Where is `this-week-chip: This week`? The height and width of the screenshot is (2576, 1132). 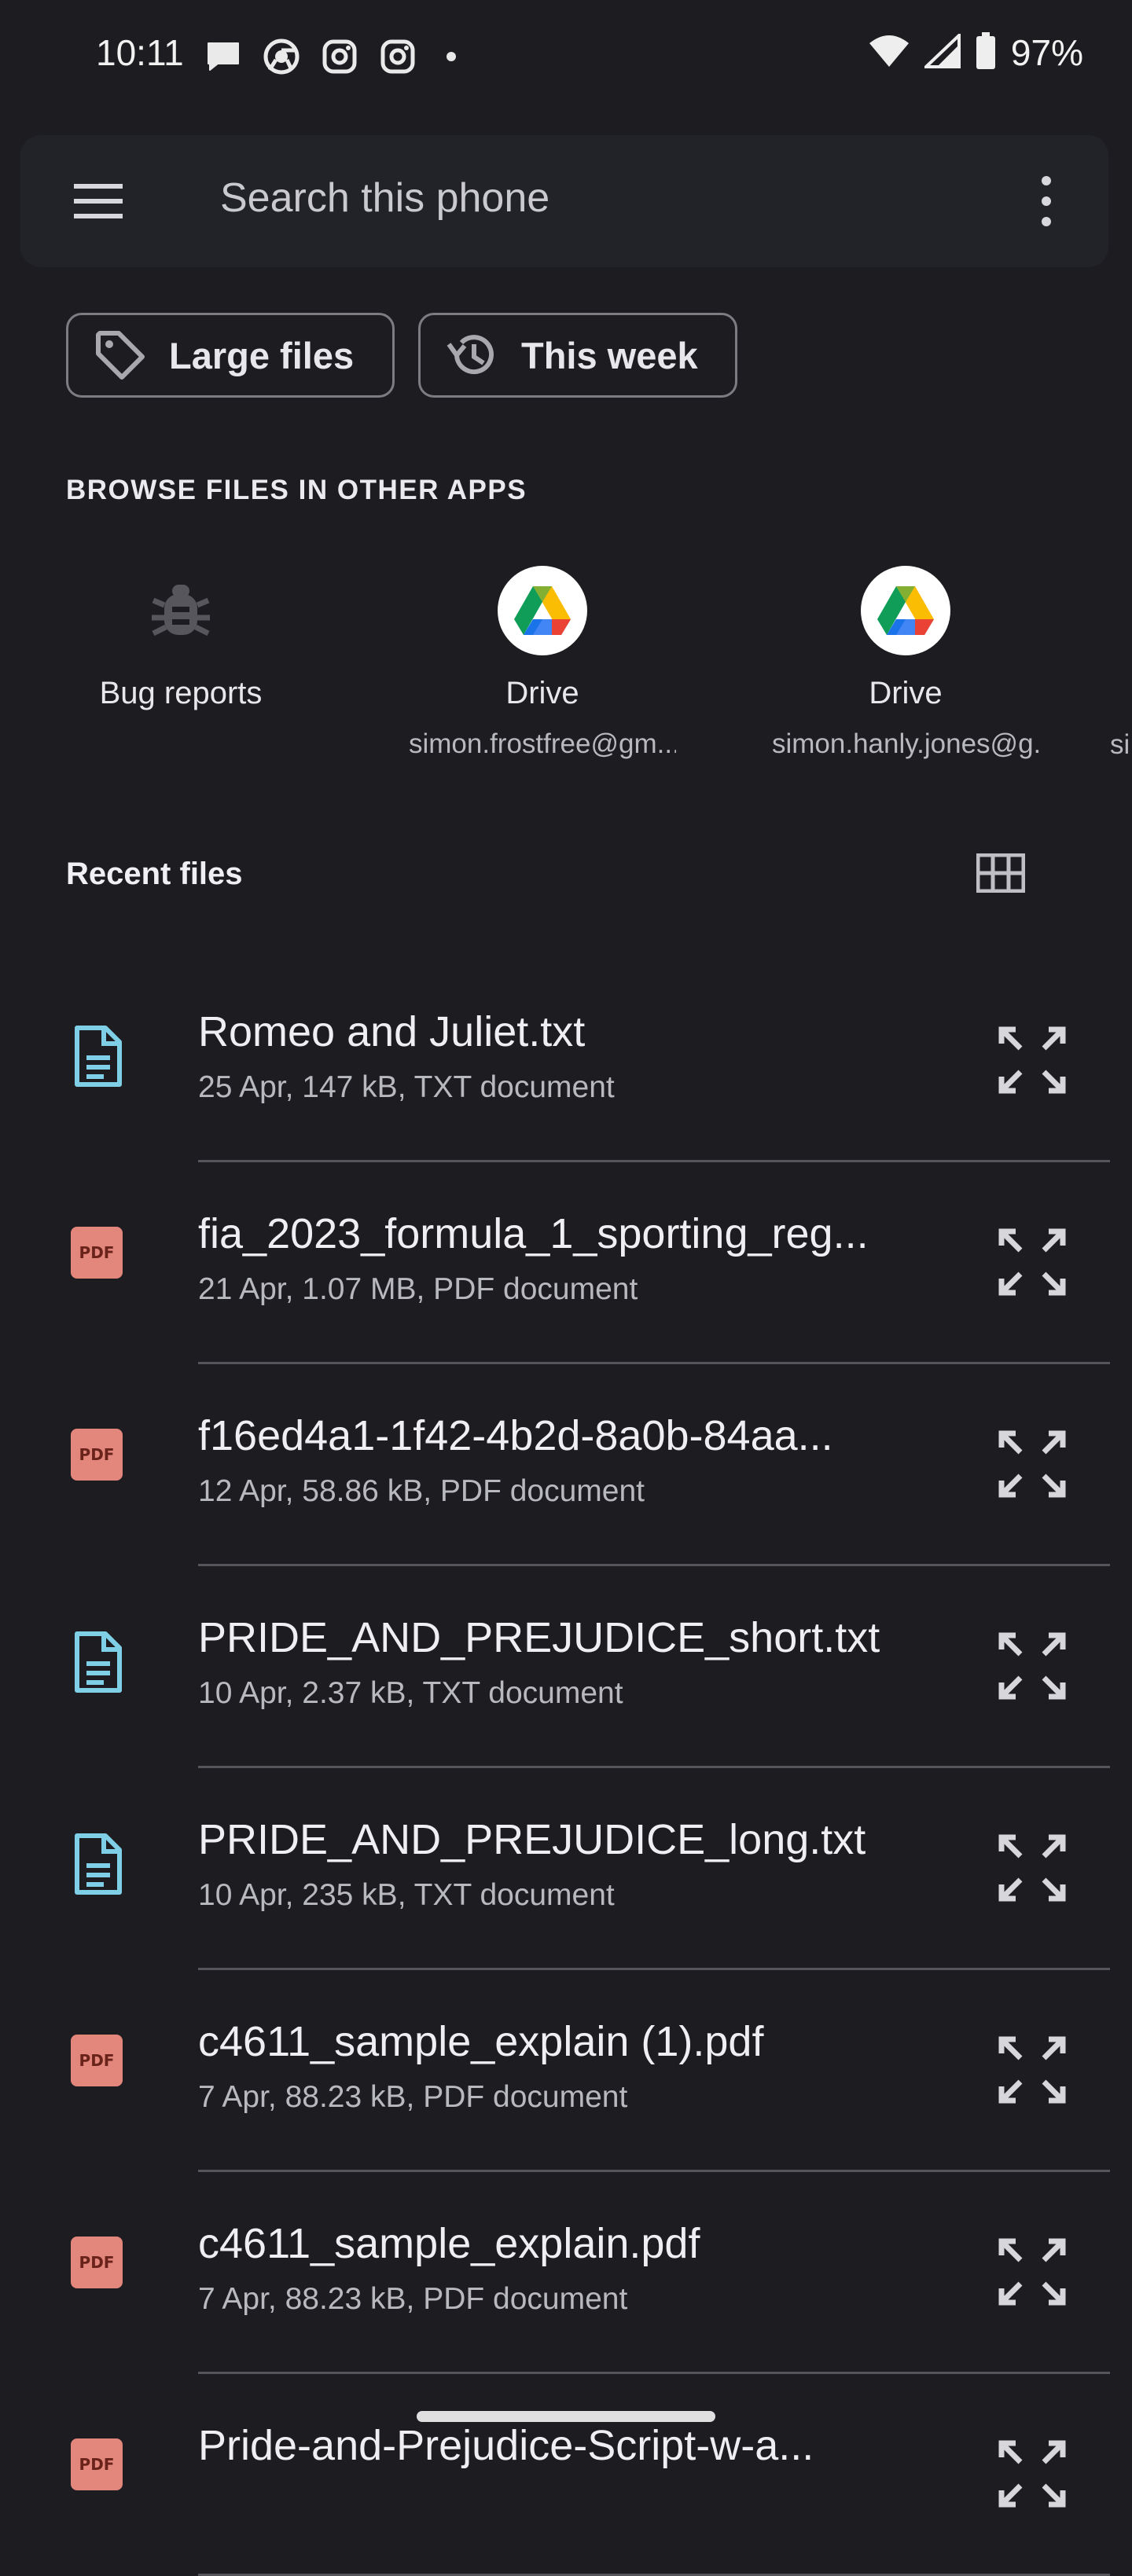 this-week-chip: This week is located at coordinates (577, 355).